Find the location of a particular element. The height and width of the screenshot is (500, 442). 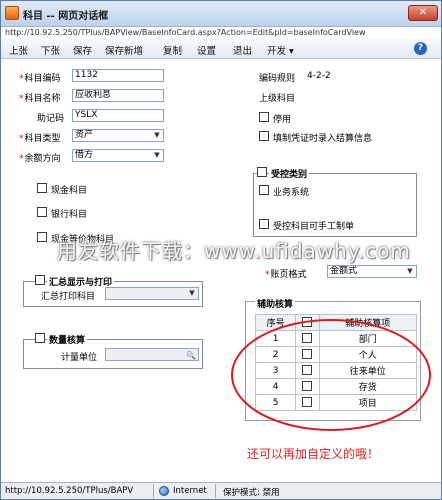

cash-checkbox is located at coordinates (42, 188).